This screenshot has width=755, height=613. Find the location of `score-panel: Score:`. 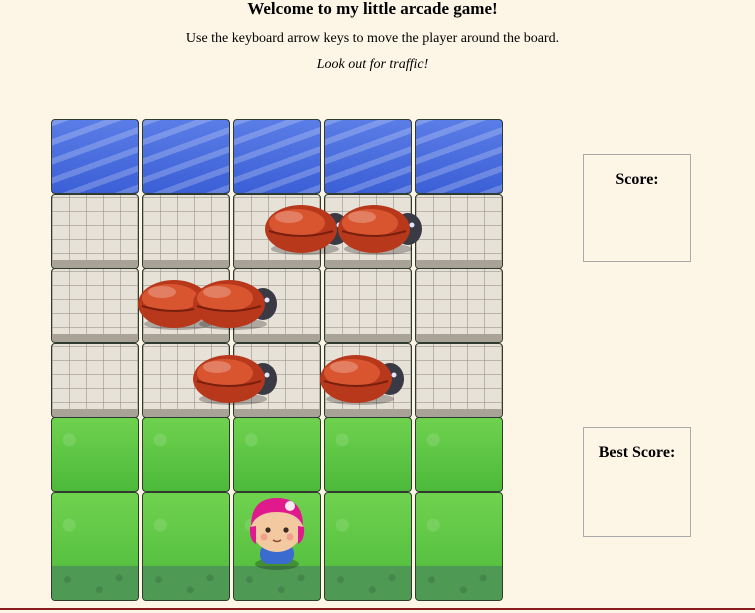

score-panel: Score: is located at coordinates (637, 208).